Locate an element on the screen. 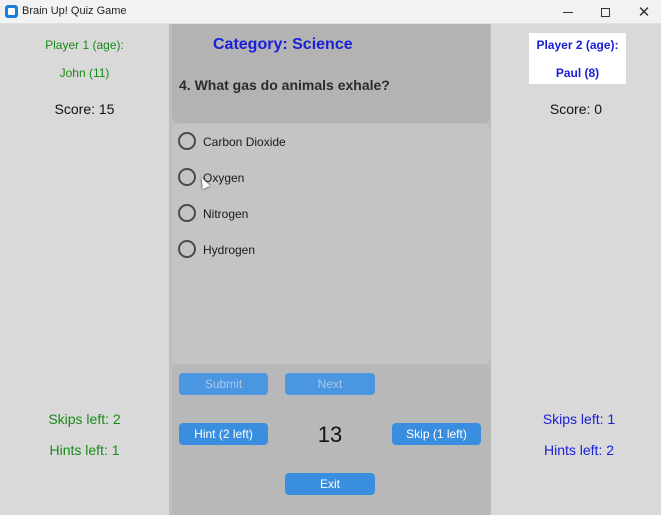 This screenshot has width=661, height=515. minimize-button is located at coordinates (568, 12).